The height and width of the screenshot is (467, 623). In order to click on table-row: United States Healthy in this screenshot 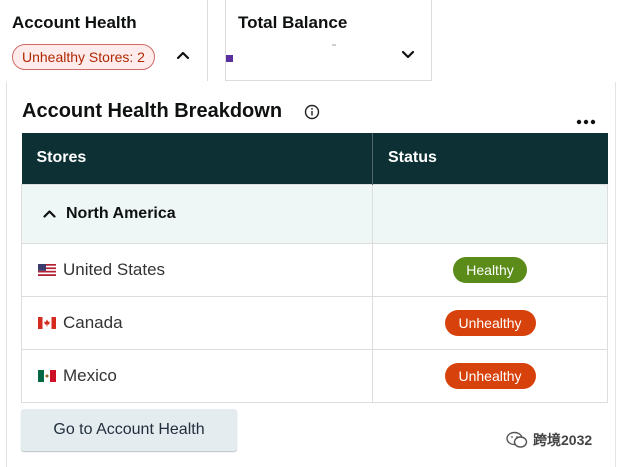, I will do `click(314, 269)`.